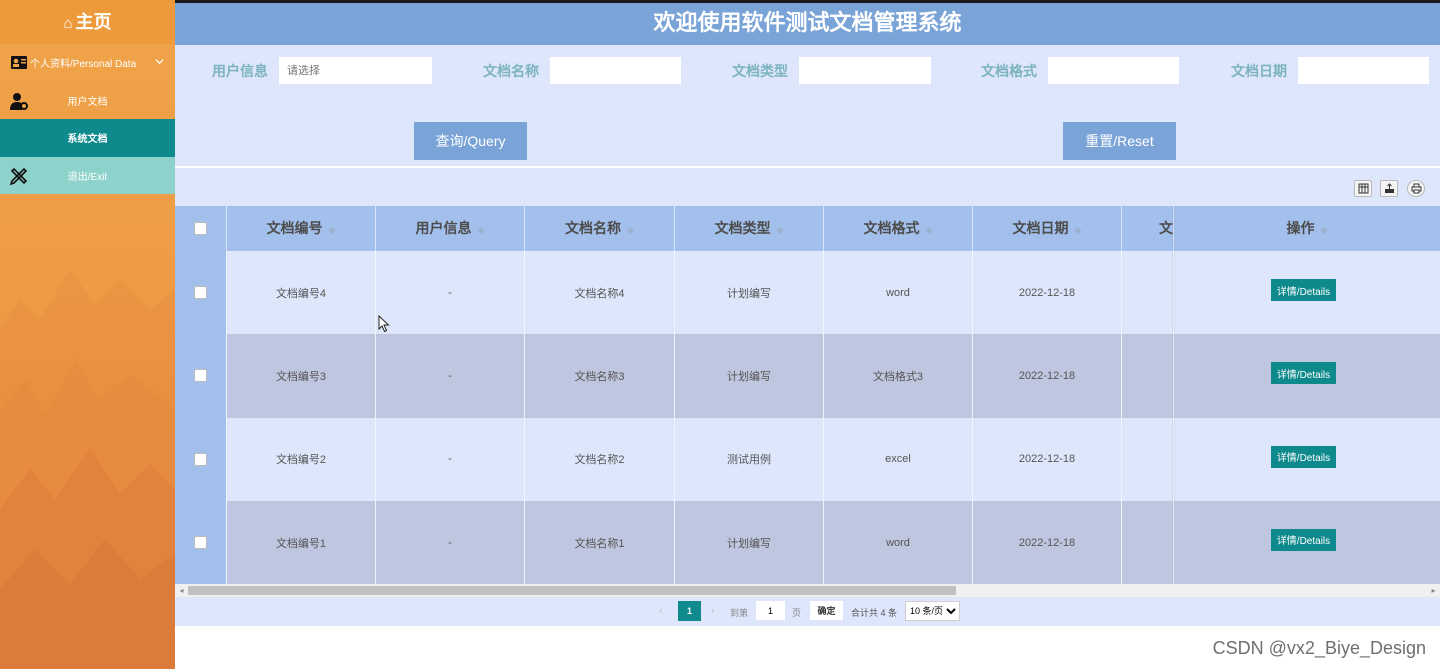 This screenshot has height=669, width=1440. What do you see at coordinates (898, 228) in the screenshot?
I see `column-header: 文档格式 ◆` at bounding box center [898, 228].